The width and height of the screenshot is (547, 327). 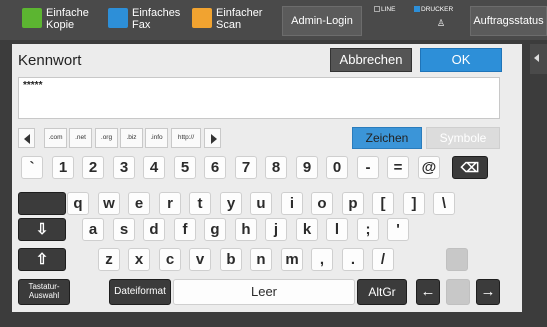 I want to click on keyboard-select-line2: Auswahl, so click(x=44, y=295).